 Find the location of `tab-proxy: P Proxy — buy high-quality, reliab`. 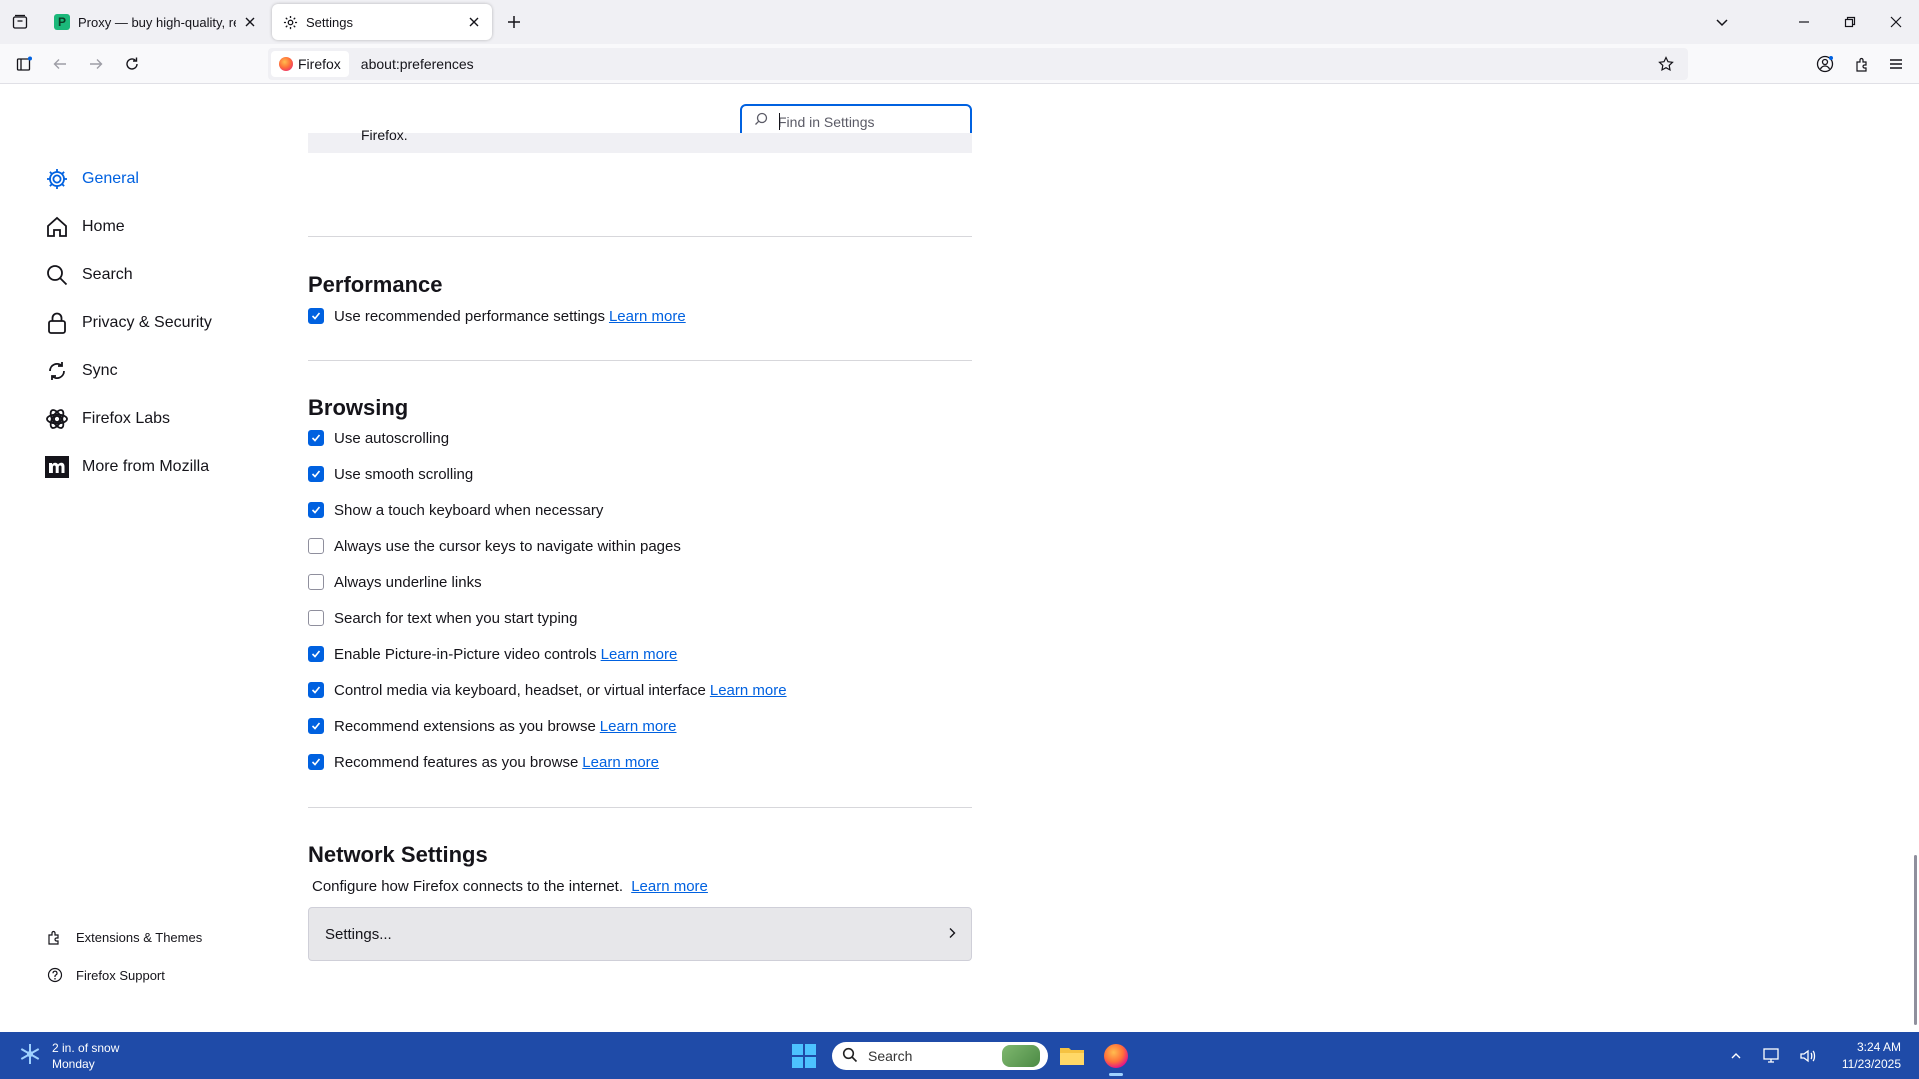

tab-proxy: P Proxy — buy high-quality, reliab is located at coordinates (156, 22).